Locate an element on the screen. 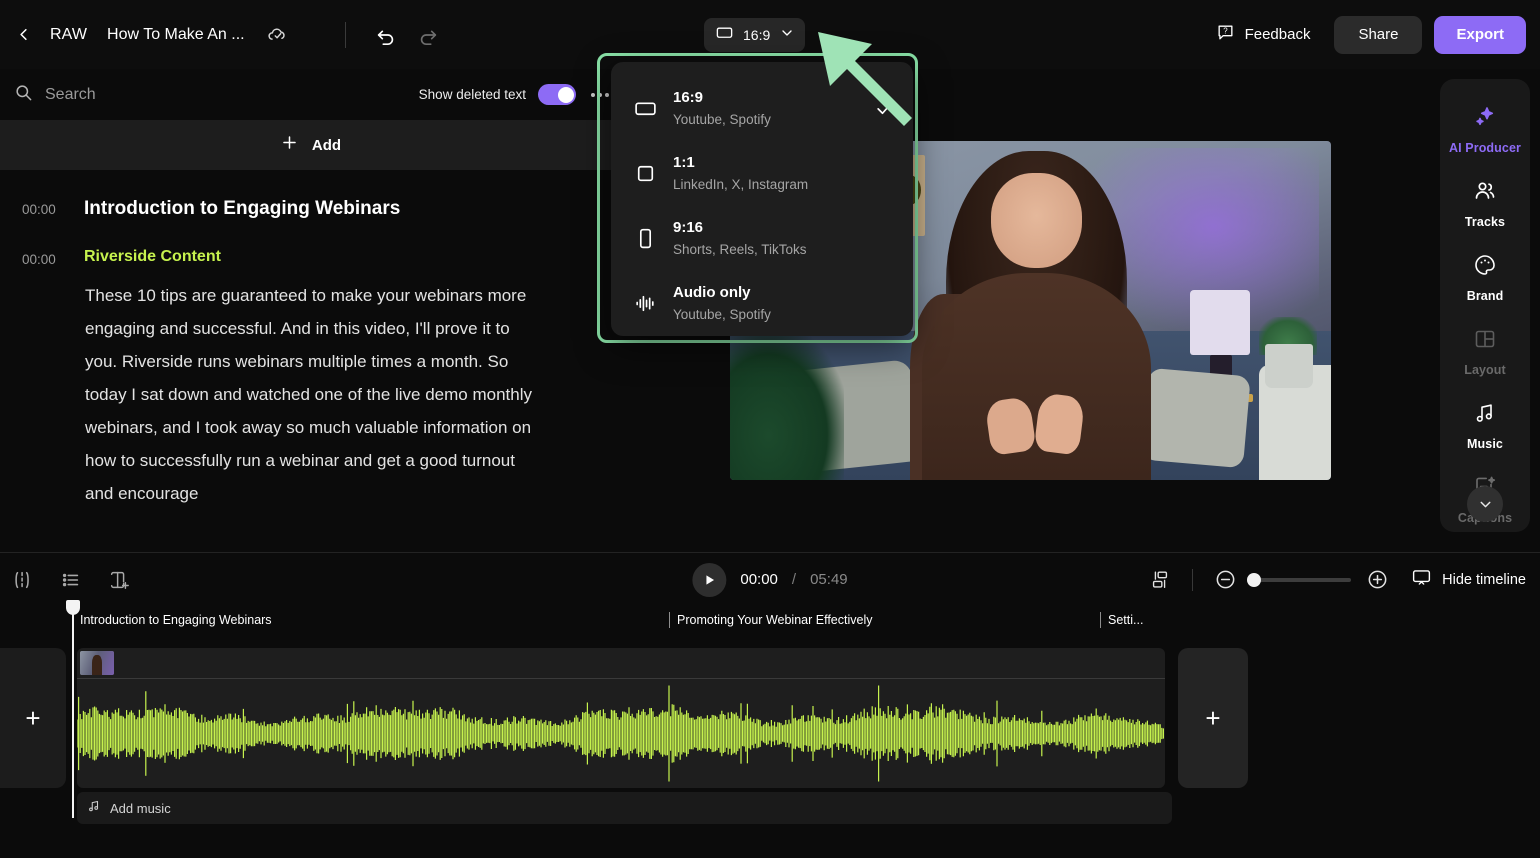 The width and height of the screenshot is (1540, 858). menu-item-16-9: 16:9 Youtube, Spotify is located at coordinates (762, 108).